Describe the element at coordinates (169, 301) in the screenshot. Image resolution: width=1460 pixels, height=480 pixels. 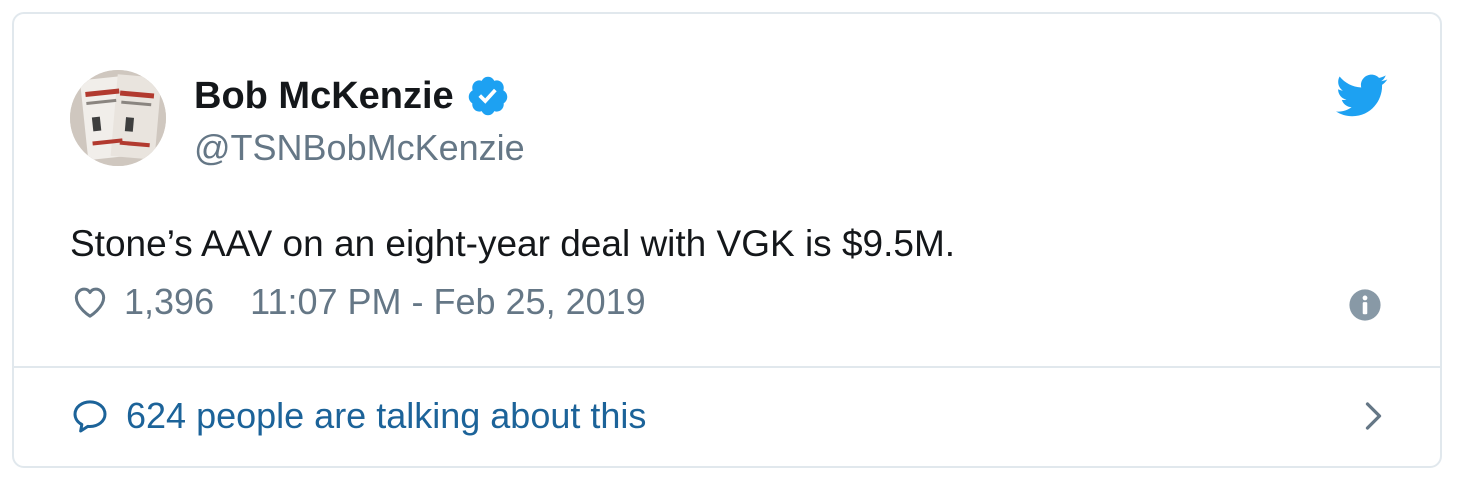
I see `like-count: 1,396` at that location.